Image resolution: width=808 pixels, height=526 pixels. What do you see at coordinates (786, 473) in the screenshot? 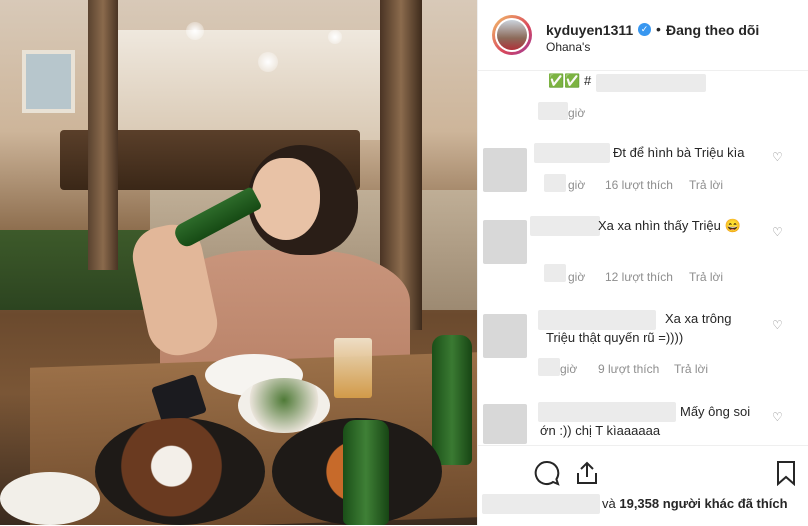
I see `bookmark-icon` at bounding box center [786, 473].